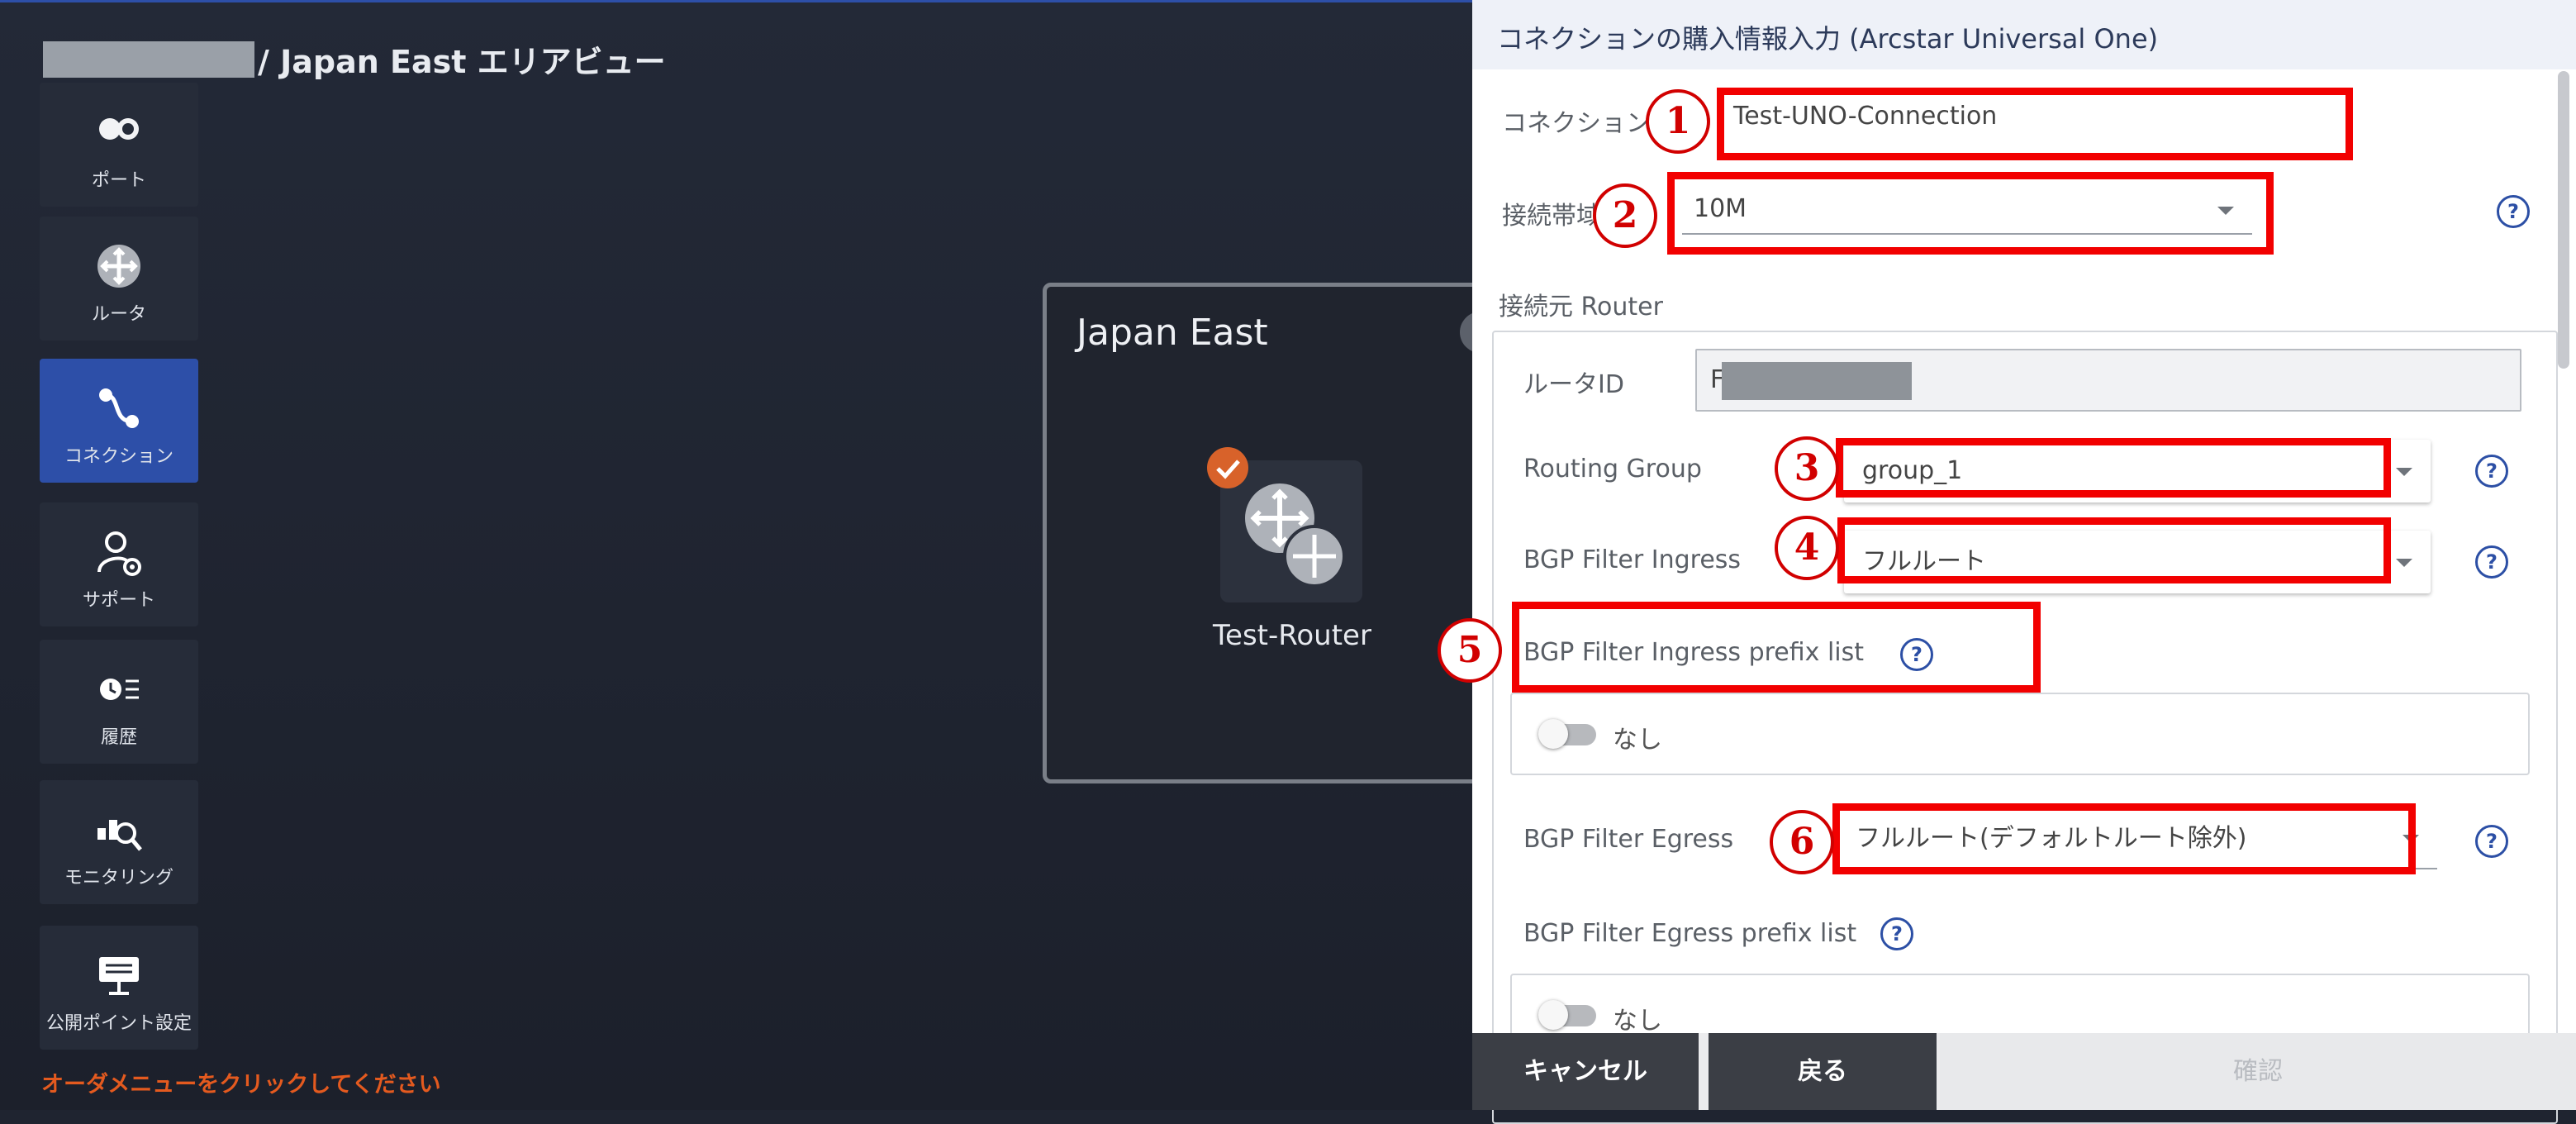 The width and height of the screenshot is (2576, 1124). What do you see at coordinates (119, 702) in the screenshot?
I see `sidebar-item-history: 履歴` at bounding box center [119, 702].